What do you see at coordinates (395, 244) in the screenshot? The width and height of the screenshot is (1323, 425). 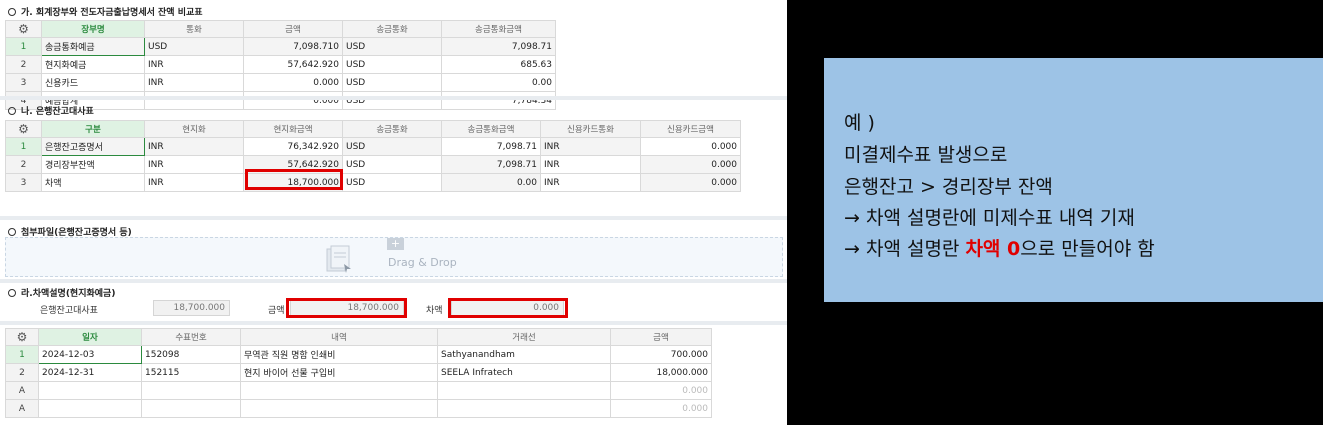 I see `add-file-button: +` at bounding box center [395, 244].